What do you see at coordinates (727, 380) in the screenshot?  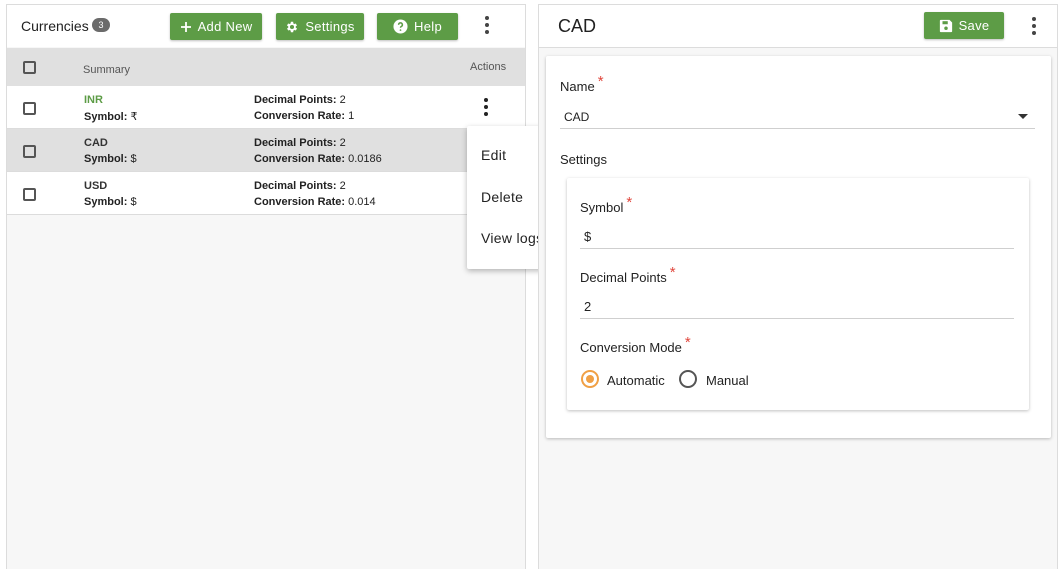 I see `radio-manual-label: Manual` at bounding box center [727, 380].